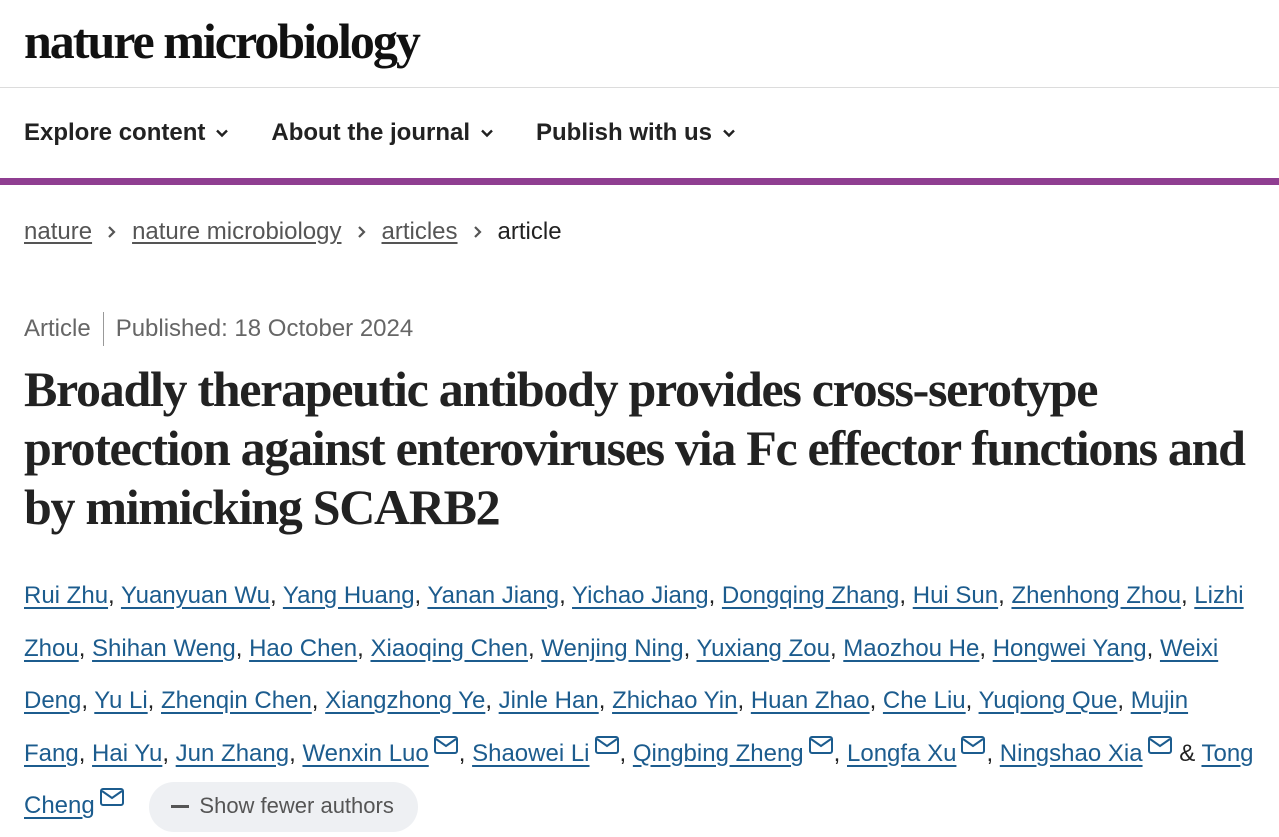  I want to click on article-meta: Article Published: 18 October 2024, so click(218, 329).